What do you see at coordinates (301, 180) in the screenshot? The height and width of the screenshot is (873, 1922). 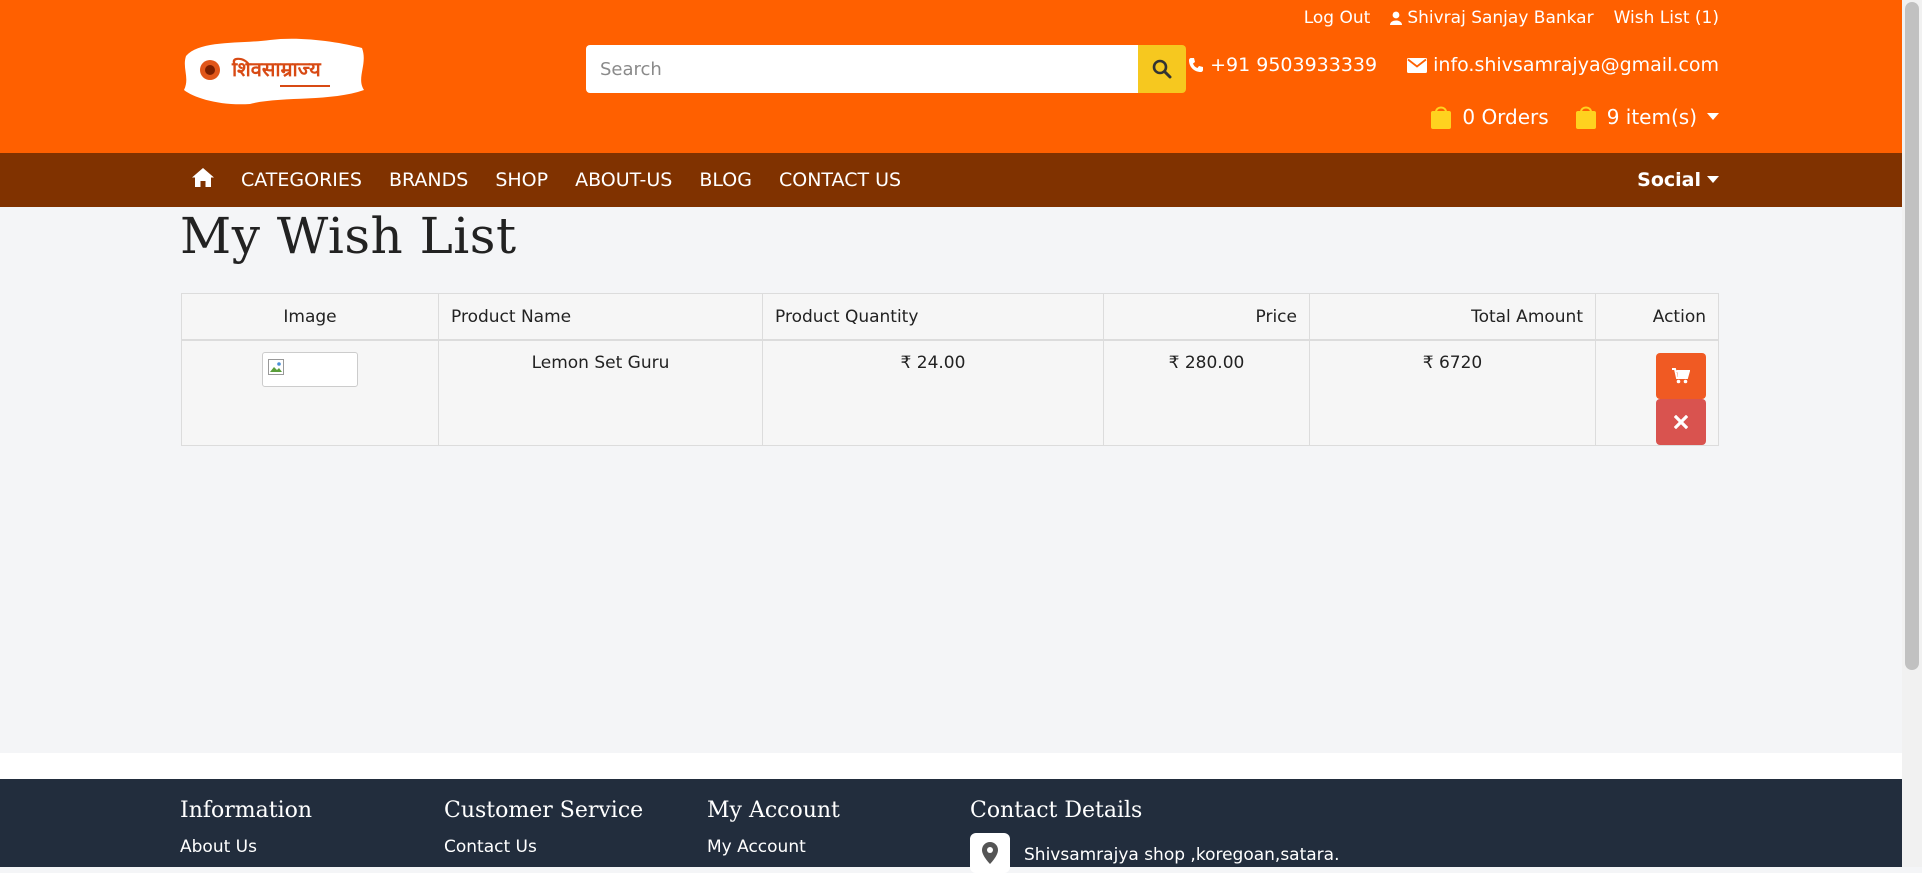 I see `nav-categories: CATEGORIES` at bounding box center [301, 180].